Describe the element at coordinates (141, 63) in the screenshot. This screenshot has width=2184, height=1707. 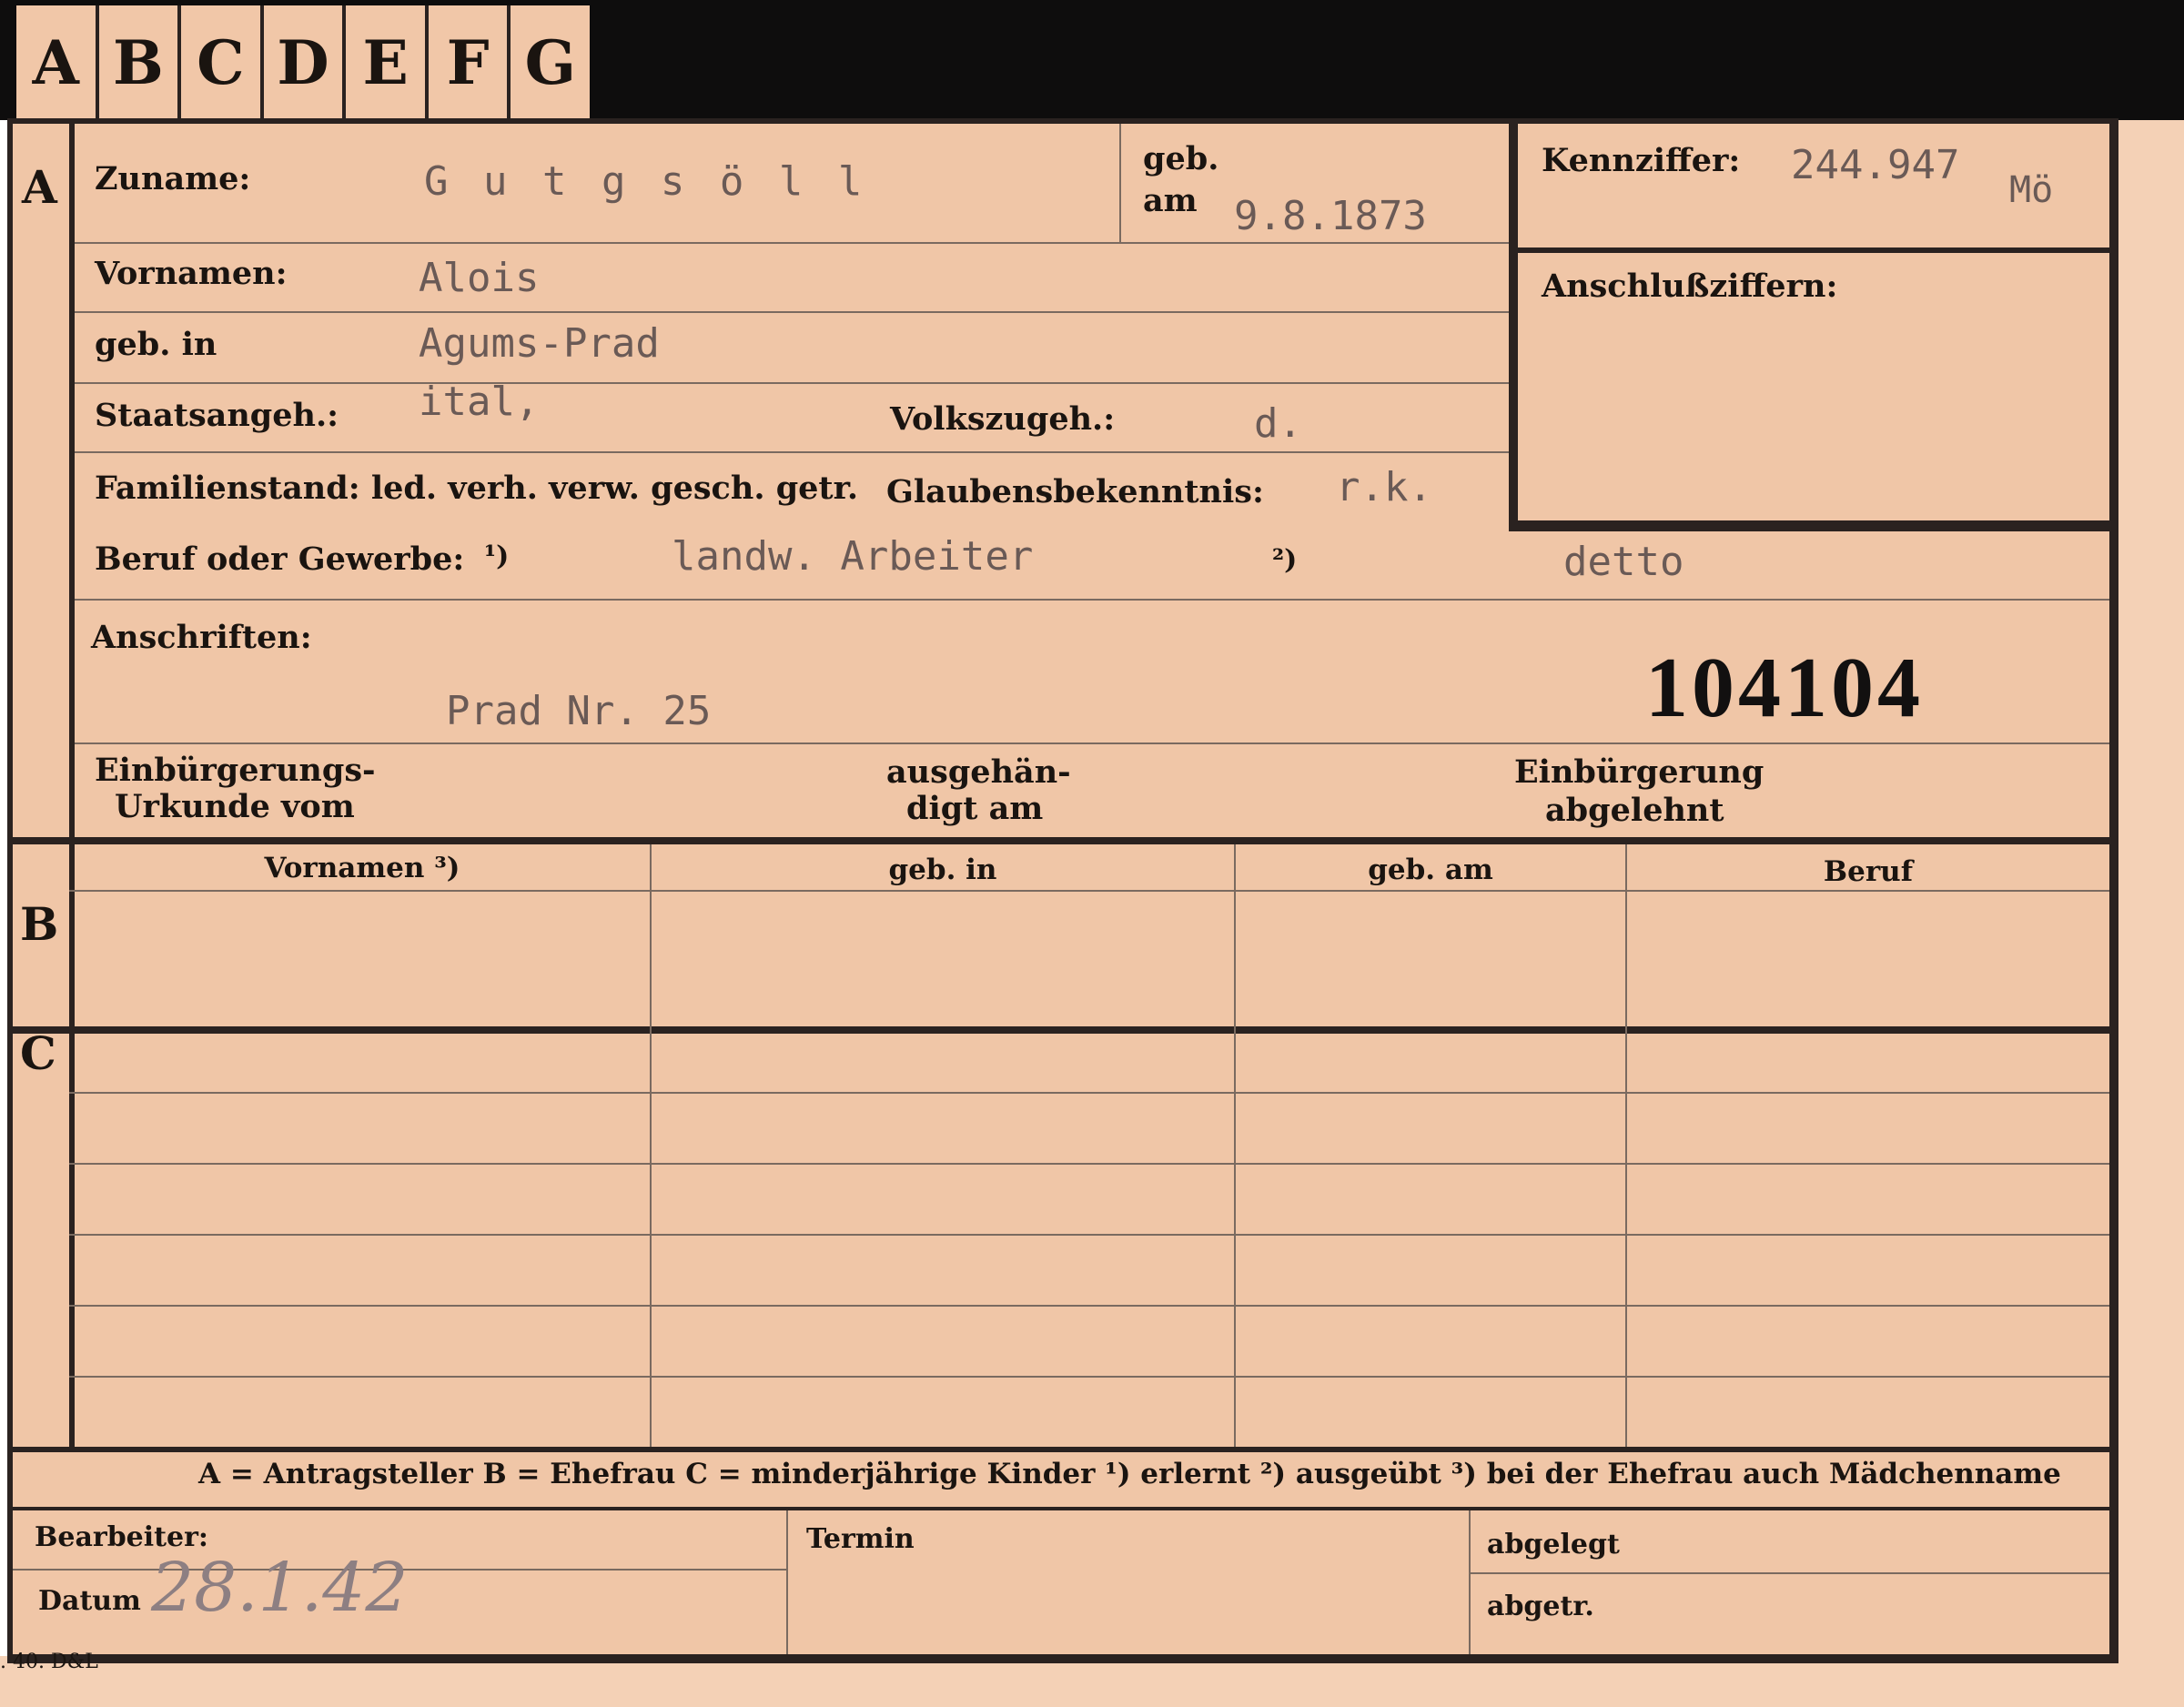
I see `tab-b: B` at that location.